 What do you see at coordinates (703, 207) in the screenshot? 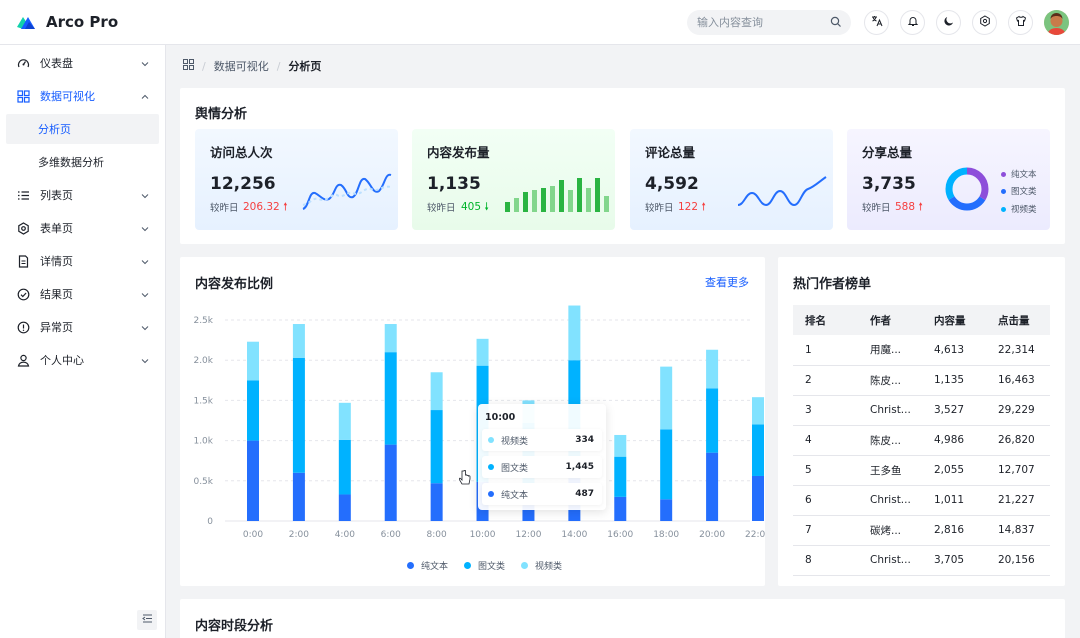
I see `arrow-up-icon: 🠕` at bounding box center [703, 207].